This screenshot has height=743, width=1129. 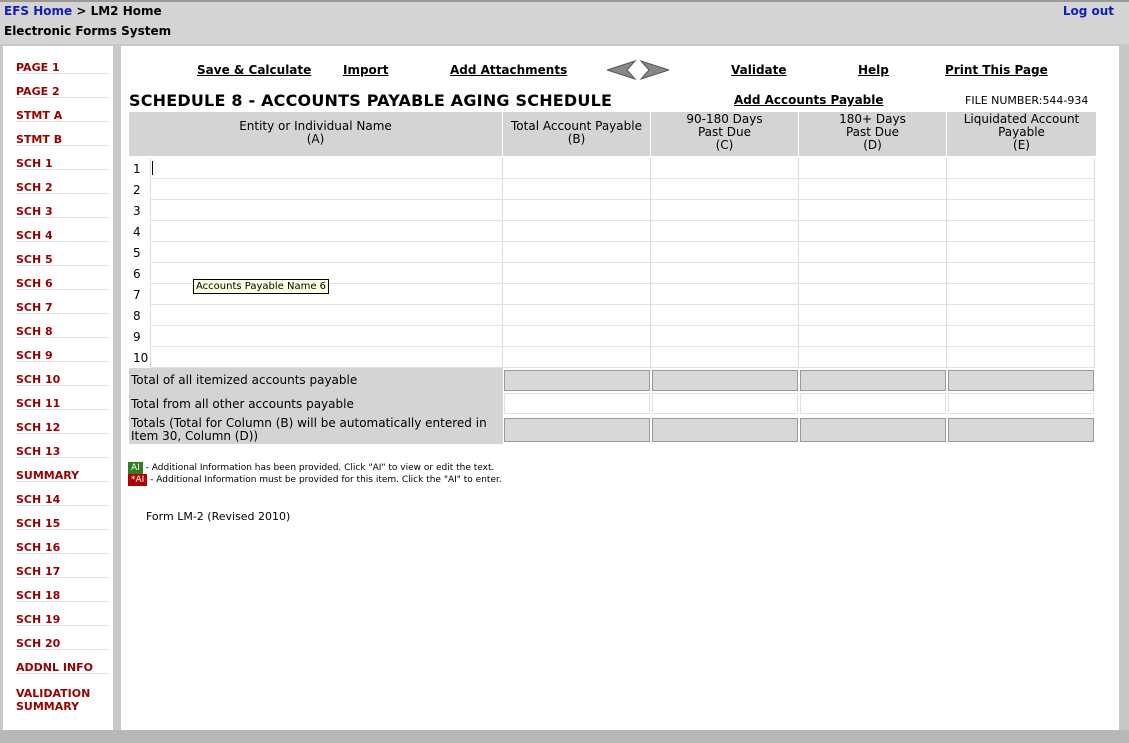 I want to click on sidebar-item-sch-2: SCH 2, so click(x=62, y=185).